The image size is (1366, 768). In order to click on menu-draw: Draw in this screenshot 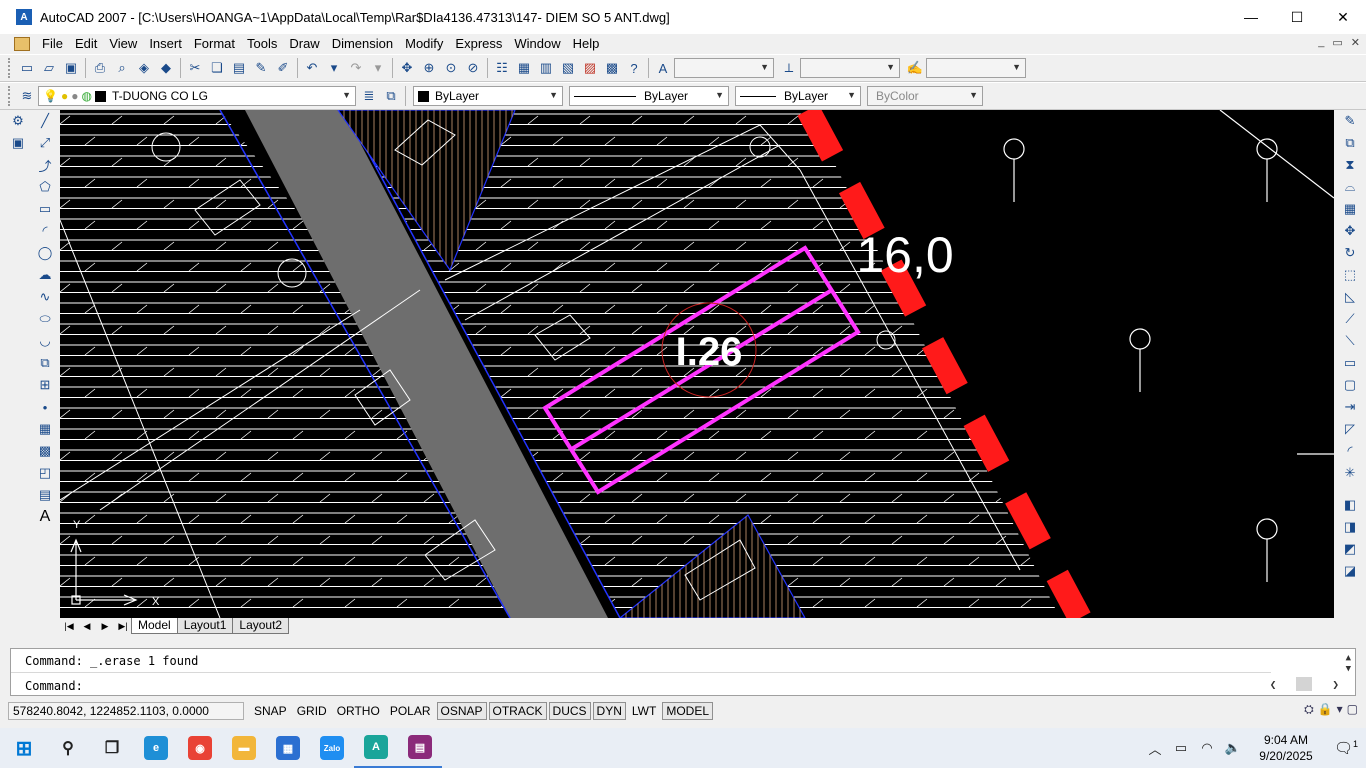, I will do `click(304, 44)`.